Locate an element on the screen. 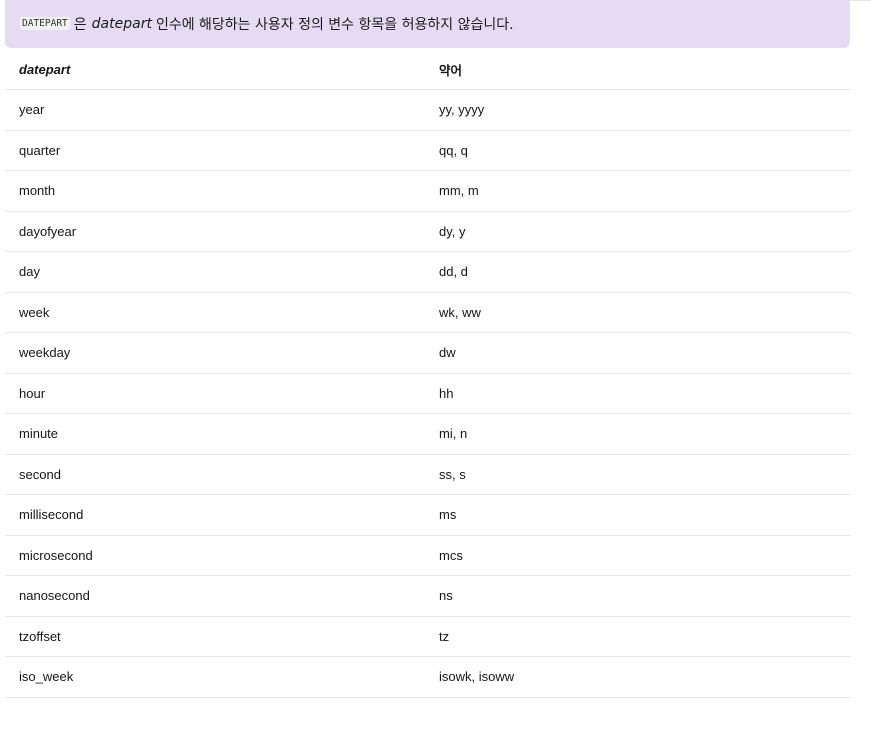  datepart-cell: millisecond is located at coordinates (215, 515).